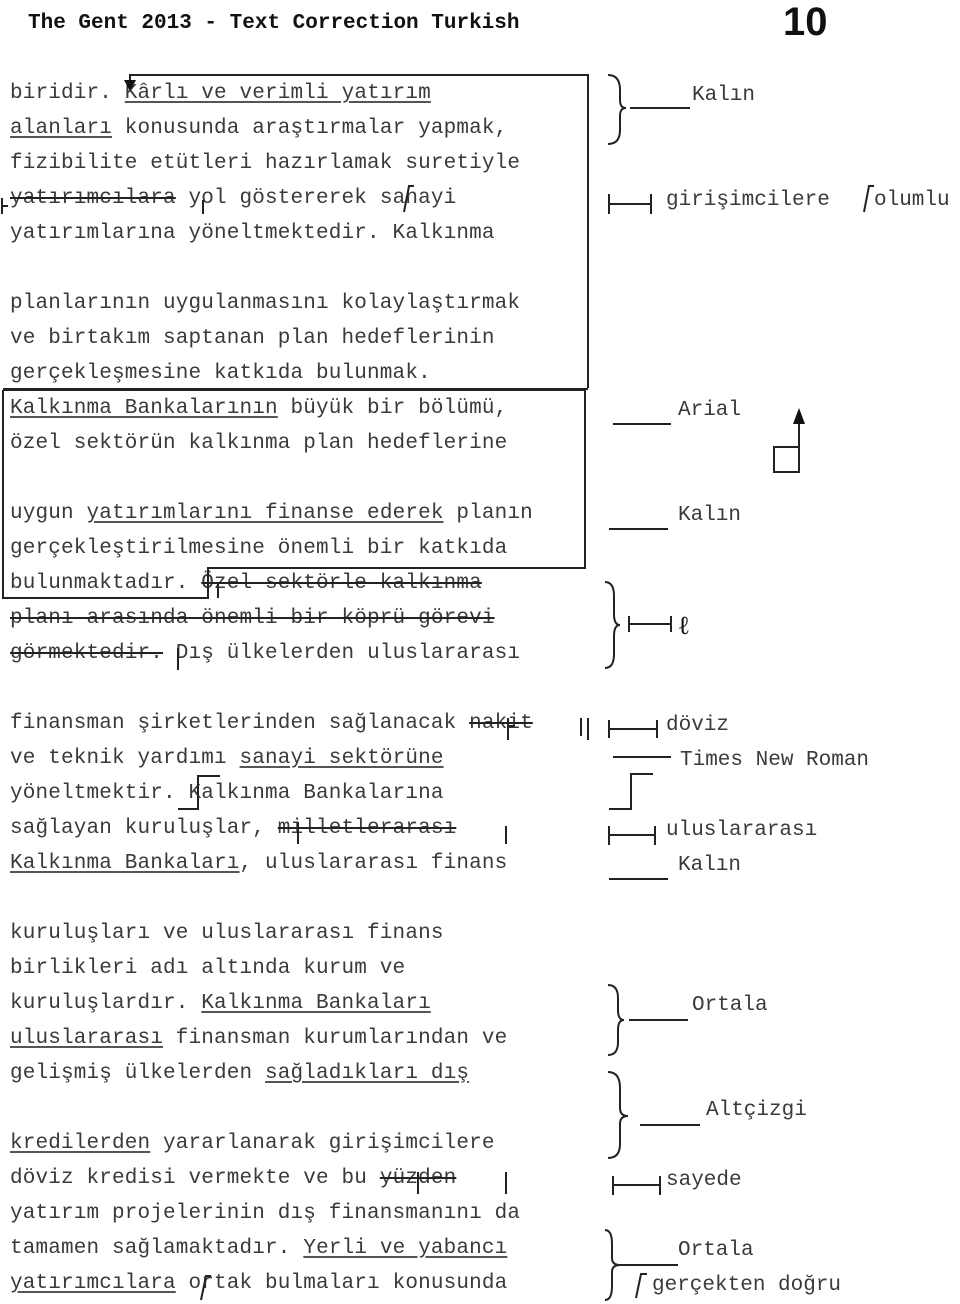 This screenshot has width=960, height=1304. I want to click on insert-caret-icon-olumlu, so click(868, 199).